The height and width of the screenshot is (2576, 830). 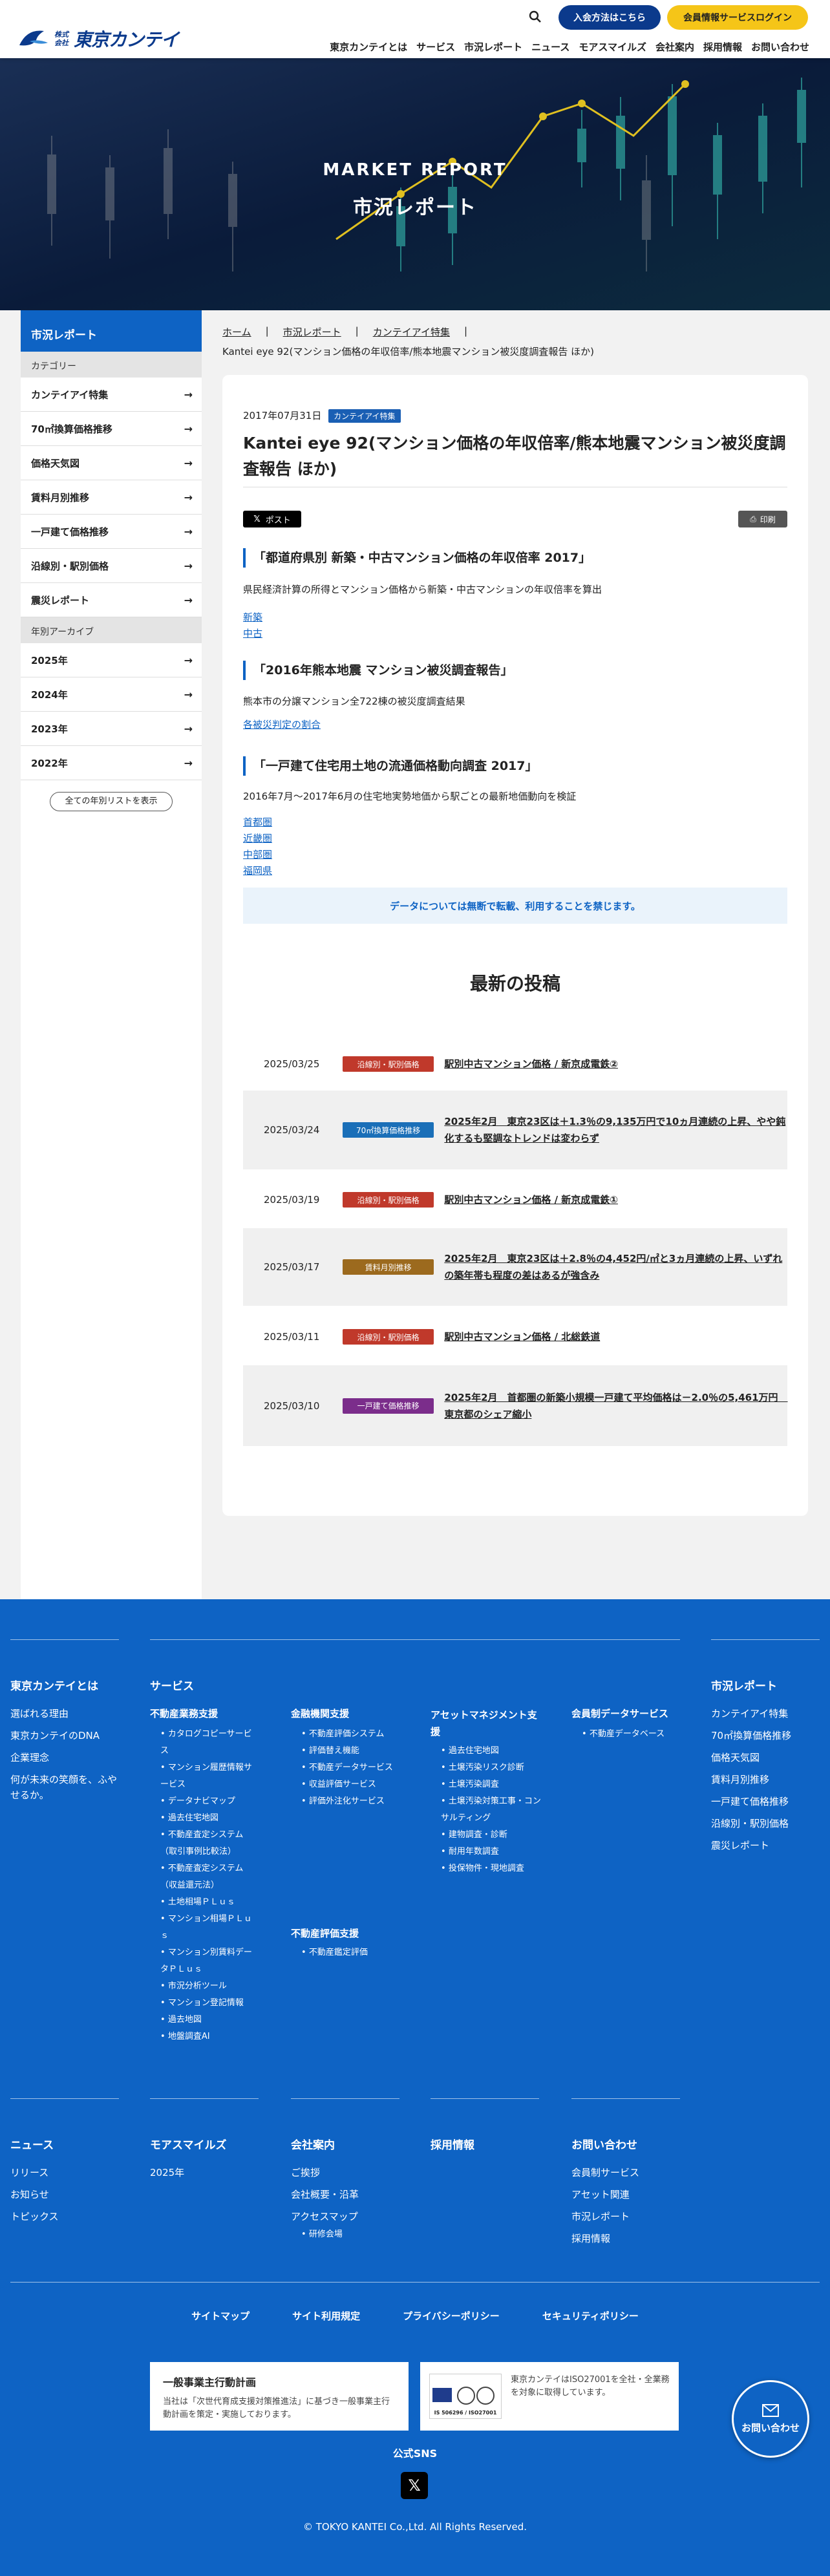 What do you see at coordinates (65, 1714) in the screenshot?
I see `footer-link: 選ばれる理由` at bounding box center [65, 1714].